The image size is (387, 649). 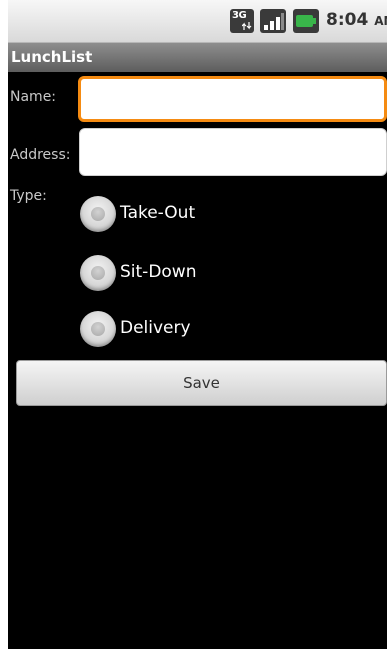 I want to click on app-title: LunchList, so click(x=52, y=57).